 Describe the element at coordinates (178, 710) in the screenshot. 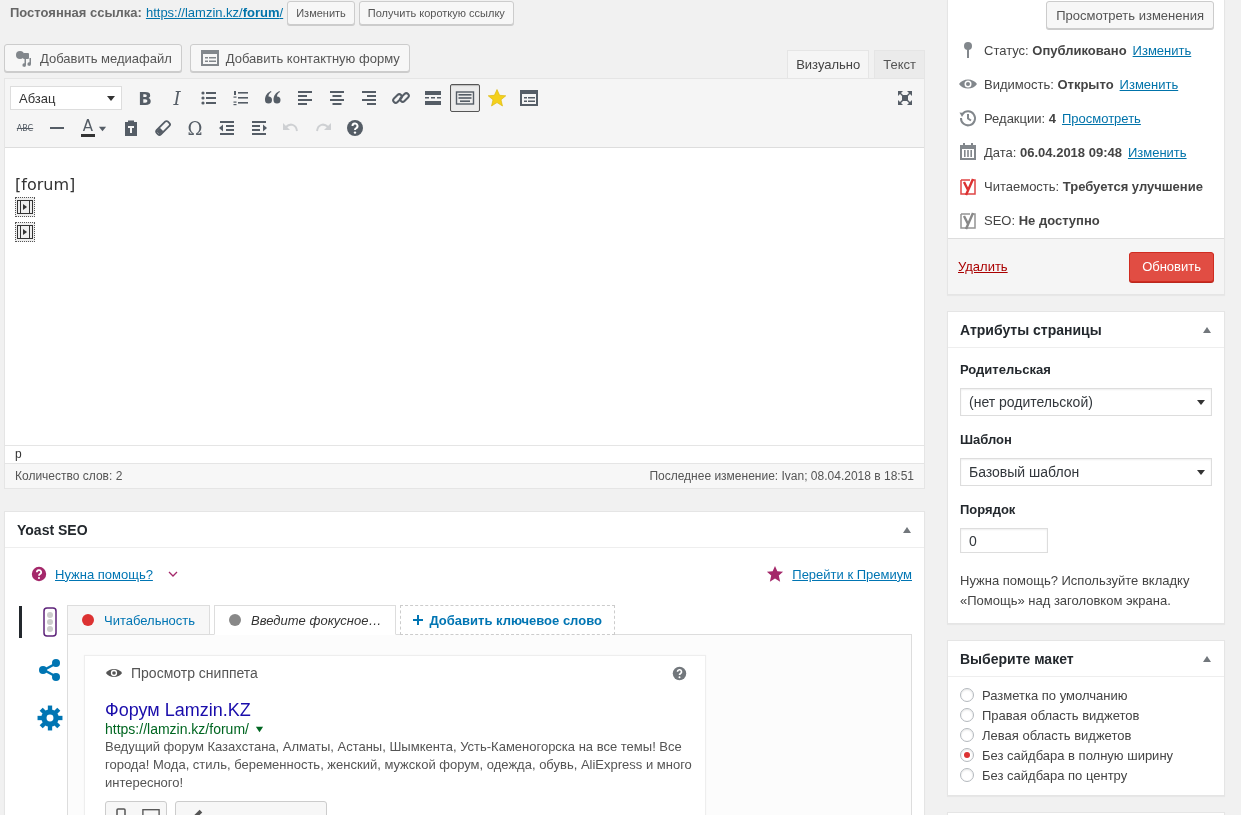

I see `snippet-title: Форум Lamzin.KZ` at that location.